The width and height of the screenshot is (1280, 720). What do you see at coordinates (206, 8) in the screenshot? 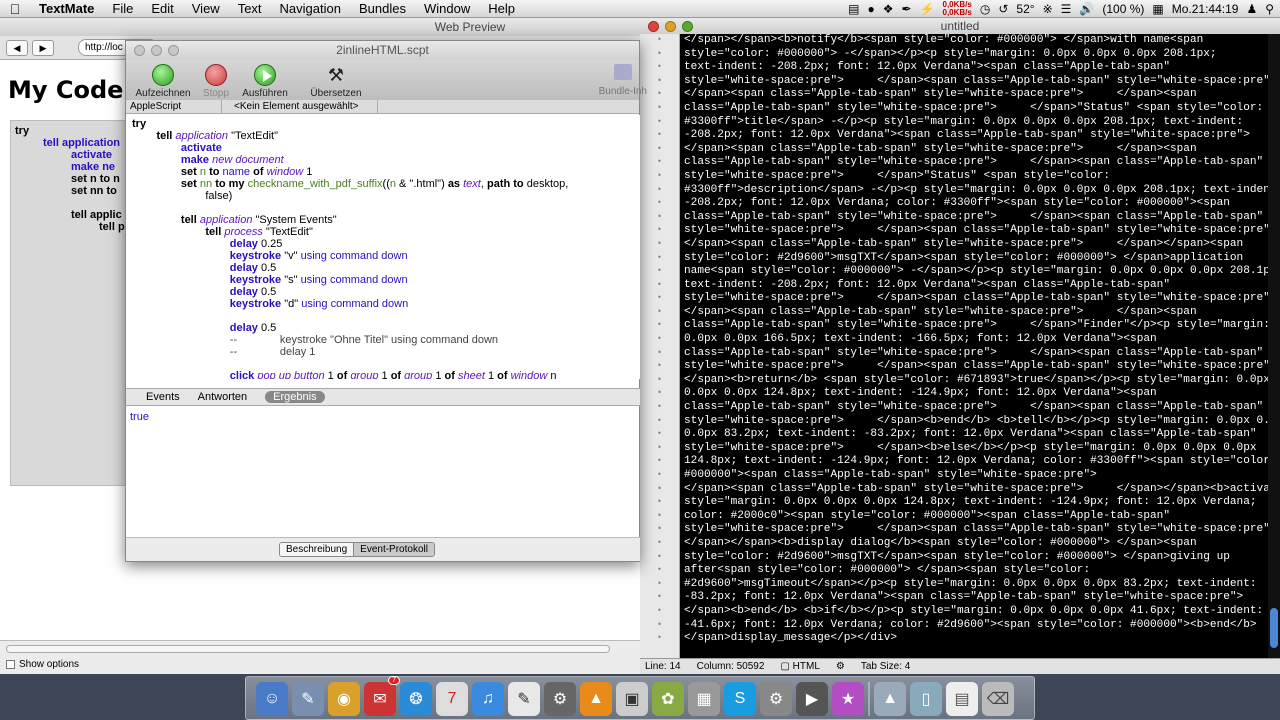
I see `menu-view: View` at bounding box center [206, 8].